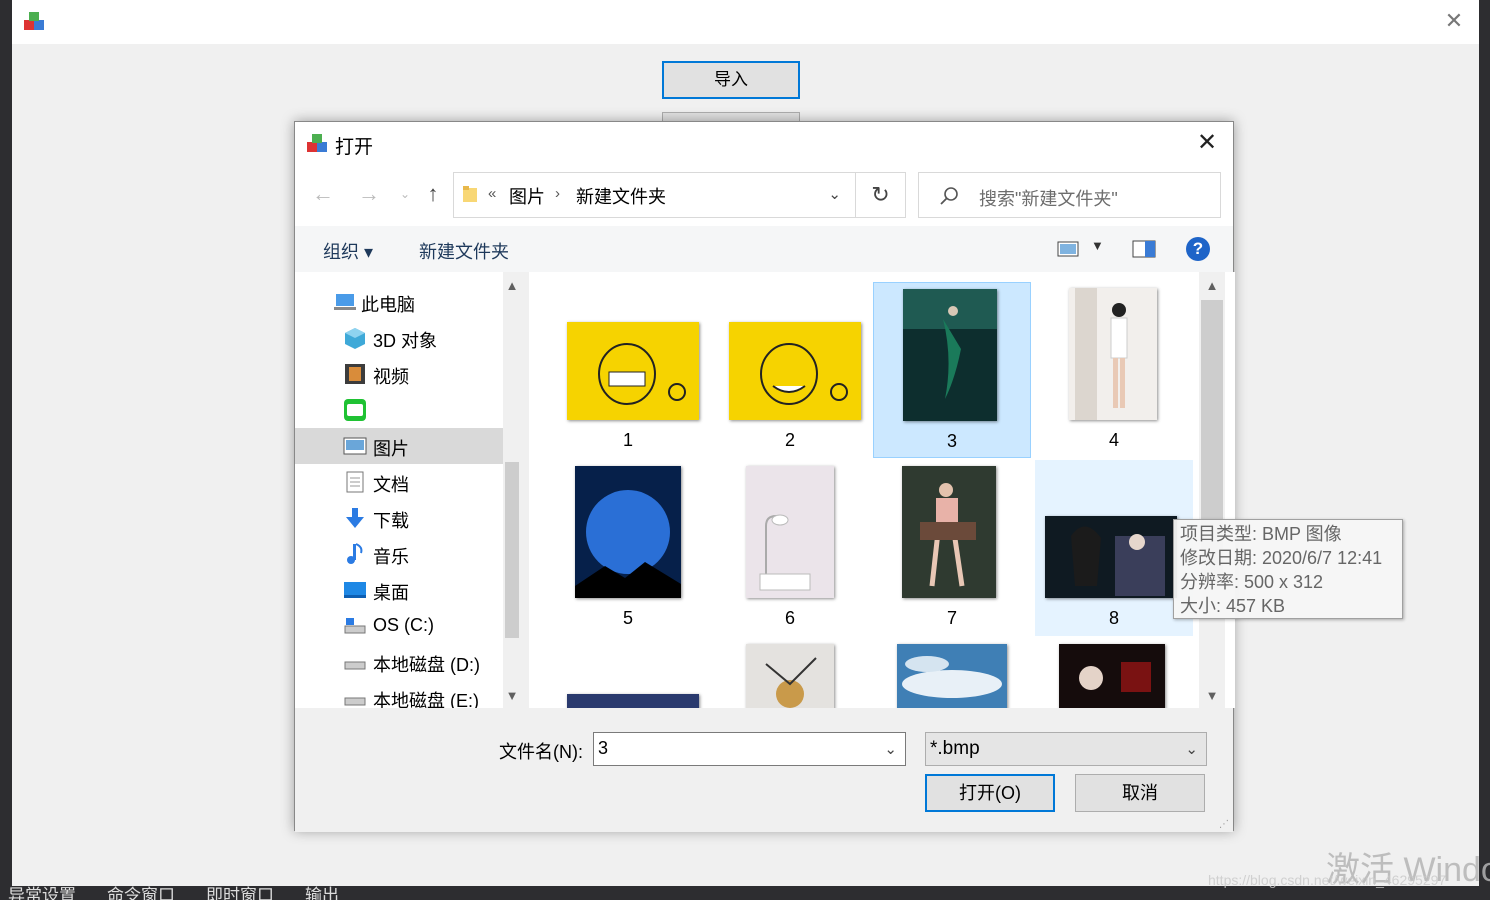 This screenshot has width=1490, height=900. I want to click on filename-label: 文件名(N):, so click(541, 752).